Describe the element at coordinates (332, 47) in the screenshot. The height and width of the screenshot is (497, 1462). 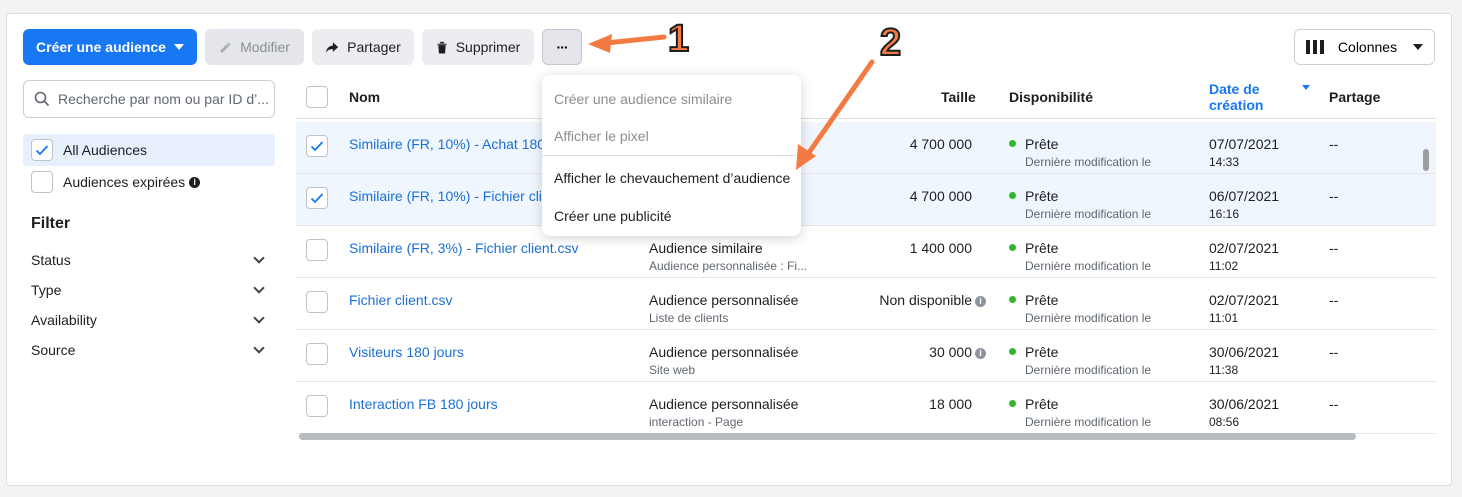
I see `share-arrow-icon` at that location.